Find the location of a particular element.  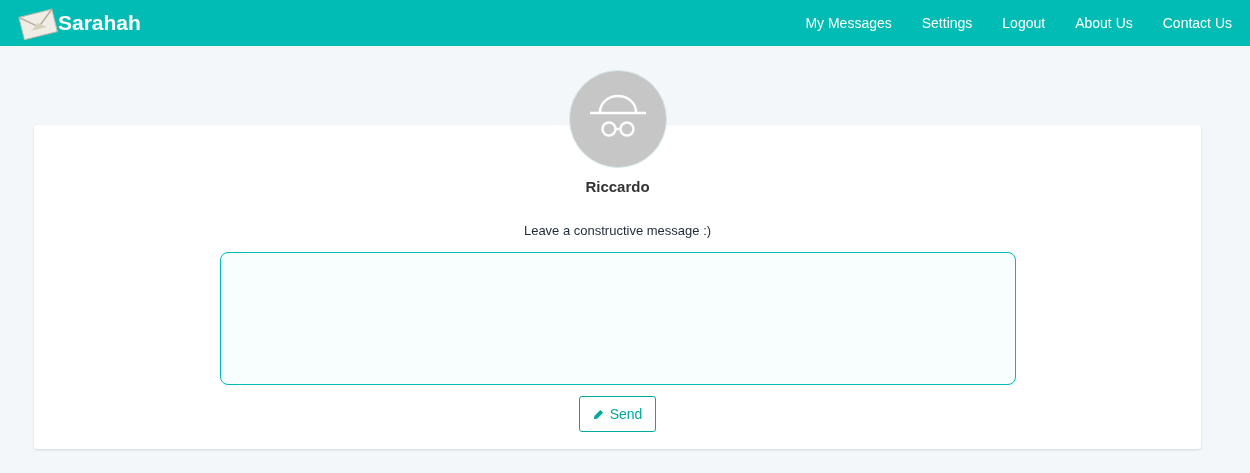

send-button: Send is located at coordinates (617, 414).